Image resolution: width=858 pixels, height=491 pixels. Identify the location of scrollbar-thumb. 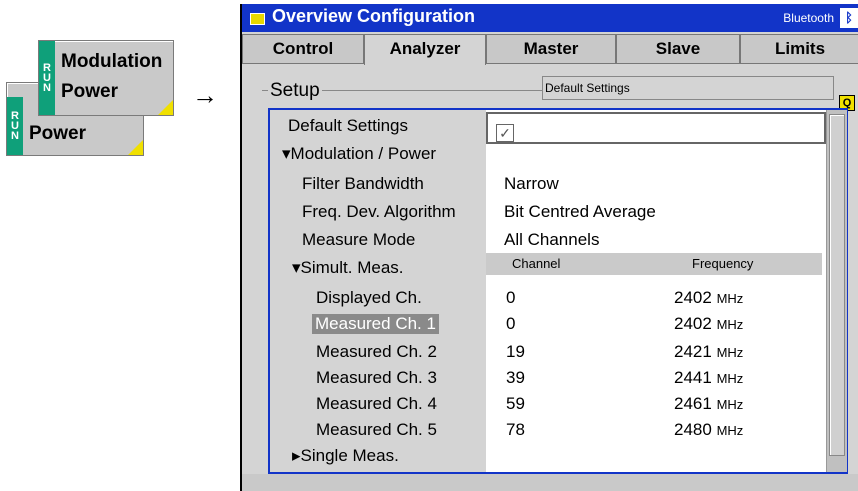
(837, 285).